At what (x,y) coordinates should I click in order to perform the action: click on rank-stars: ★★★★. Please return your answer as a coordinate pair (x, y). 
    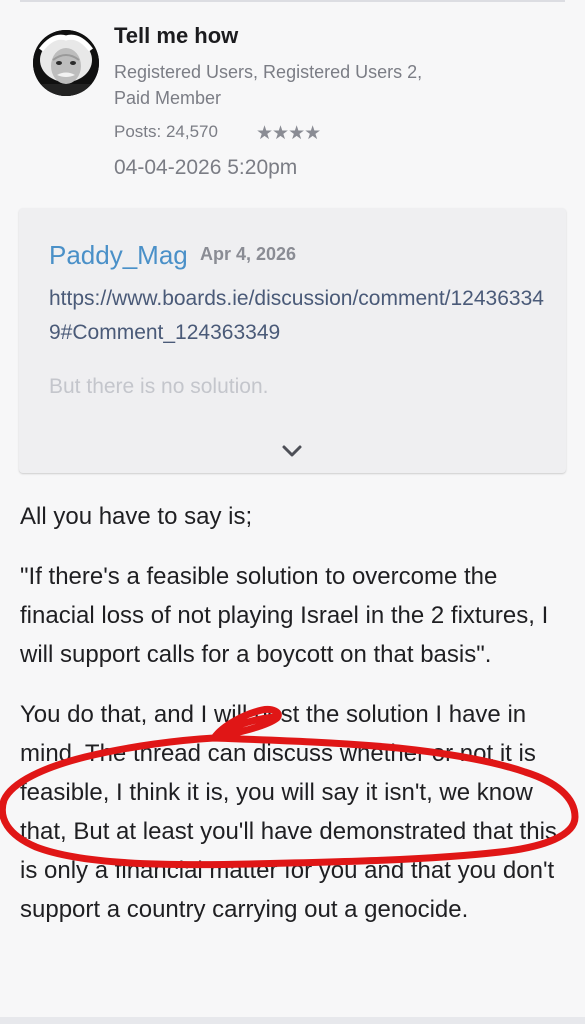
    Looking at the image, I should click on (288, 133).